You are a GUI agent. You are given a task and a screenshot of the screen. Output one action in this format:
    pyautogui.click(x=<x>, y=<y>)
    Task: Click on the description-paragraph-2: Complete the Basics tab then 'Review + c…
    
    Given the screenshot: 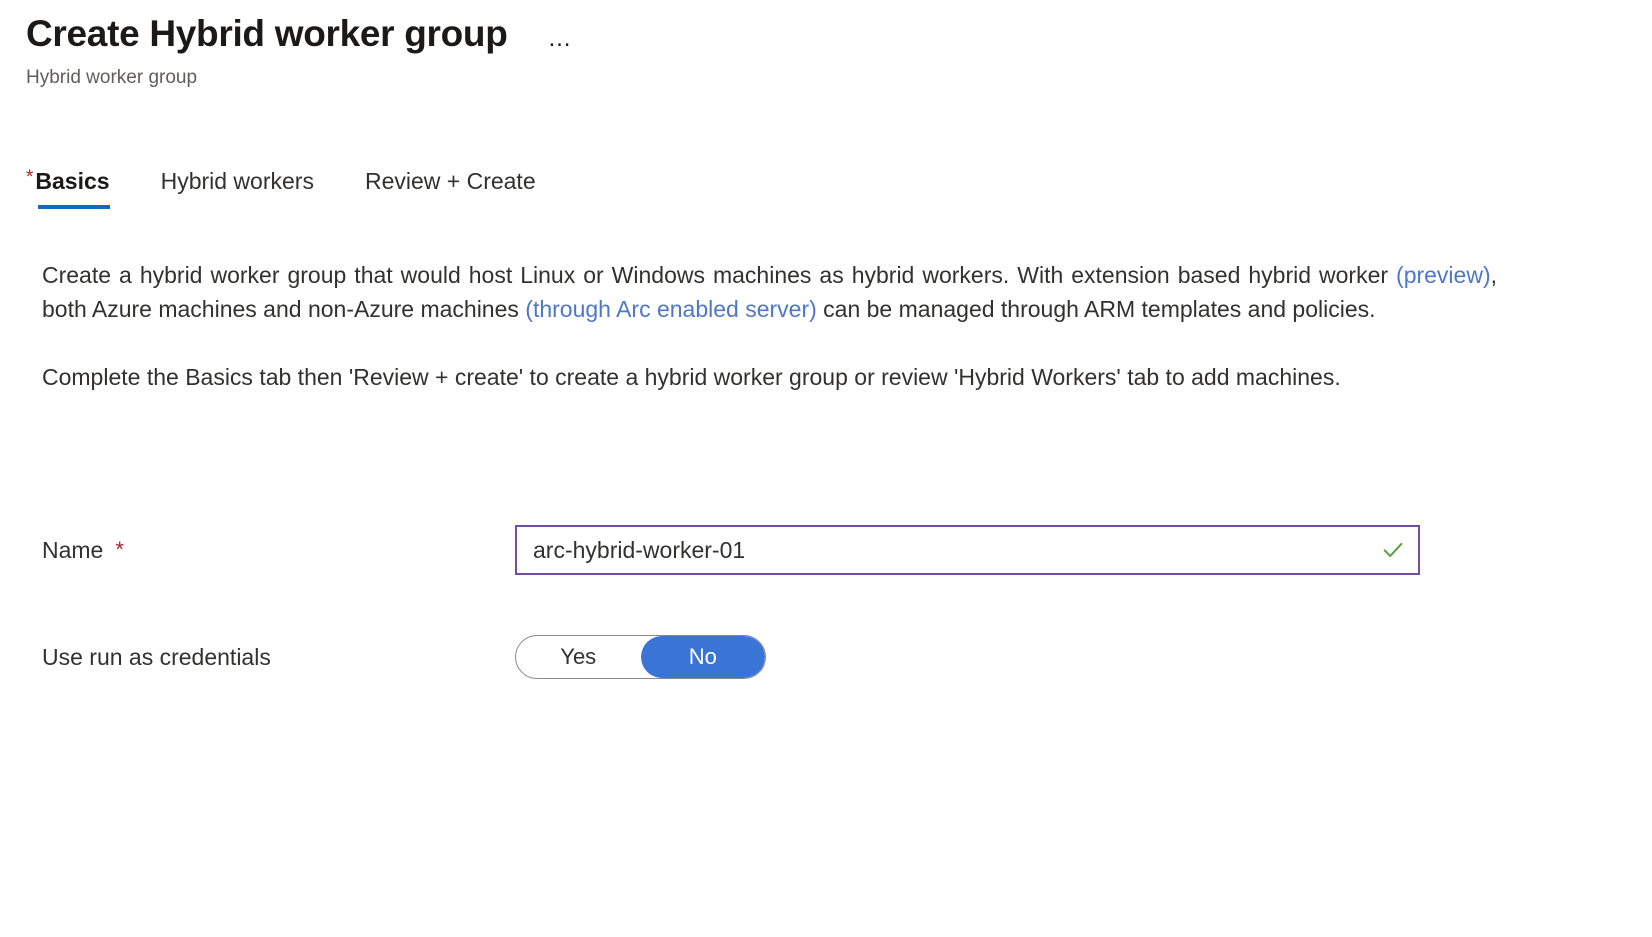 What is the action you would take?
    pyautogui.click(x=691, y=377)
    